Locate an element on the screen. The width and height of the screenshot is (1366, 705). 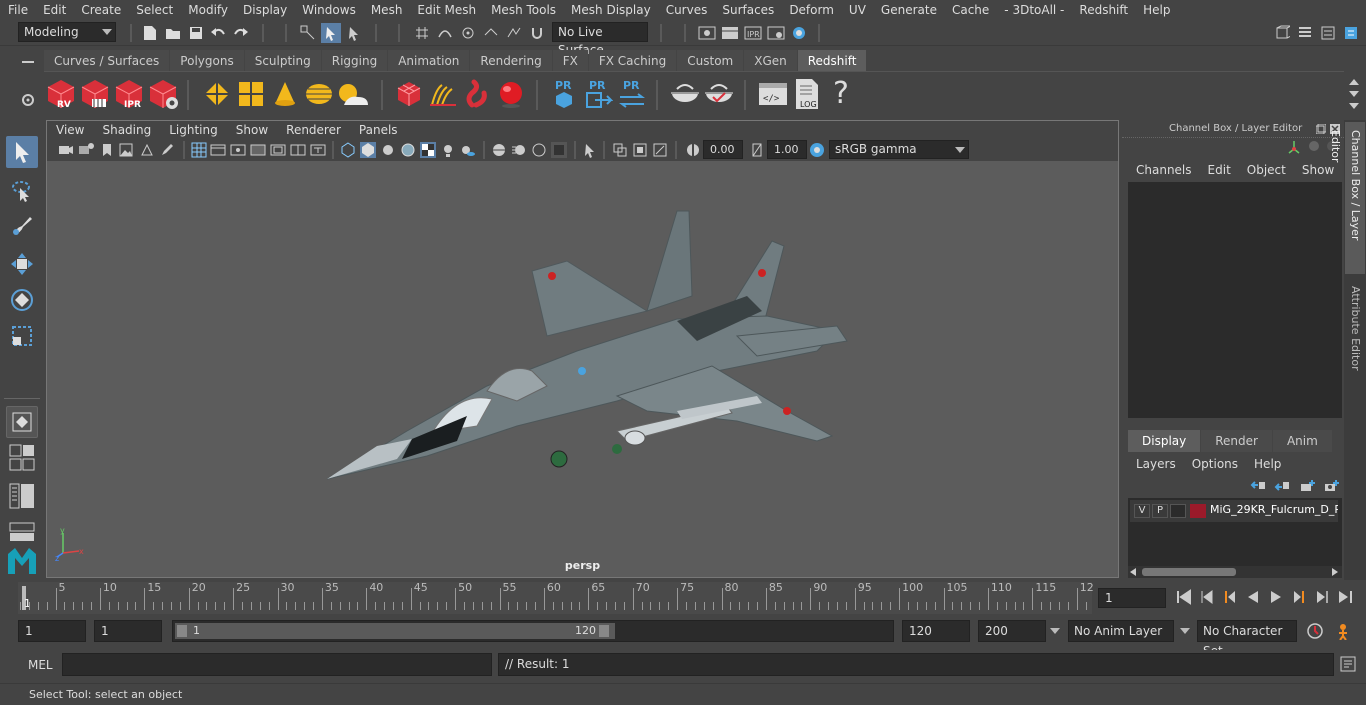
default-material-icon is located at coordinates (388, 150).